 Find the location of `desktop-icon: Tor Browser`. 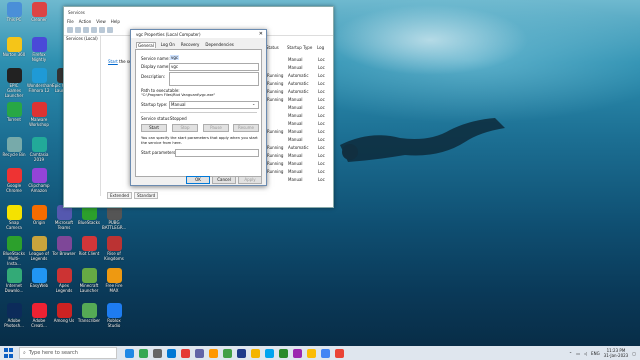

desktop-icon: Tor Browser is located at coordinates (64, 246).